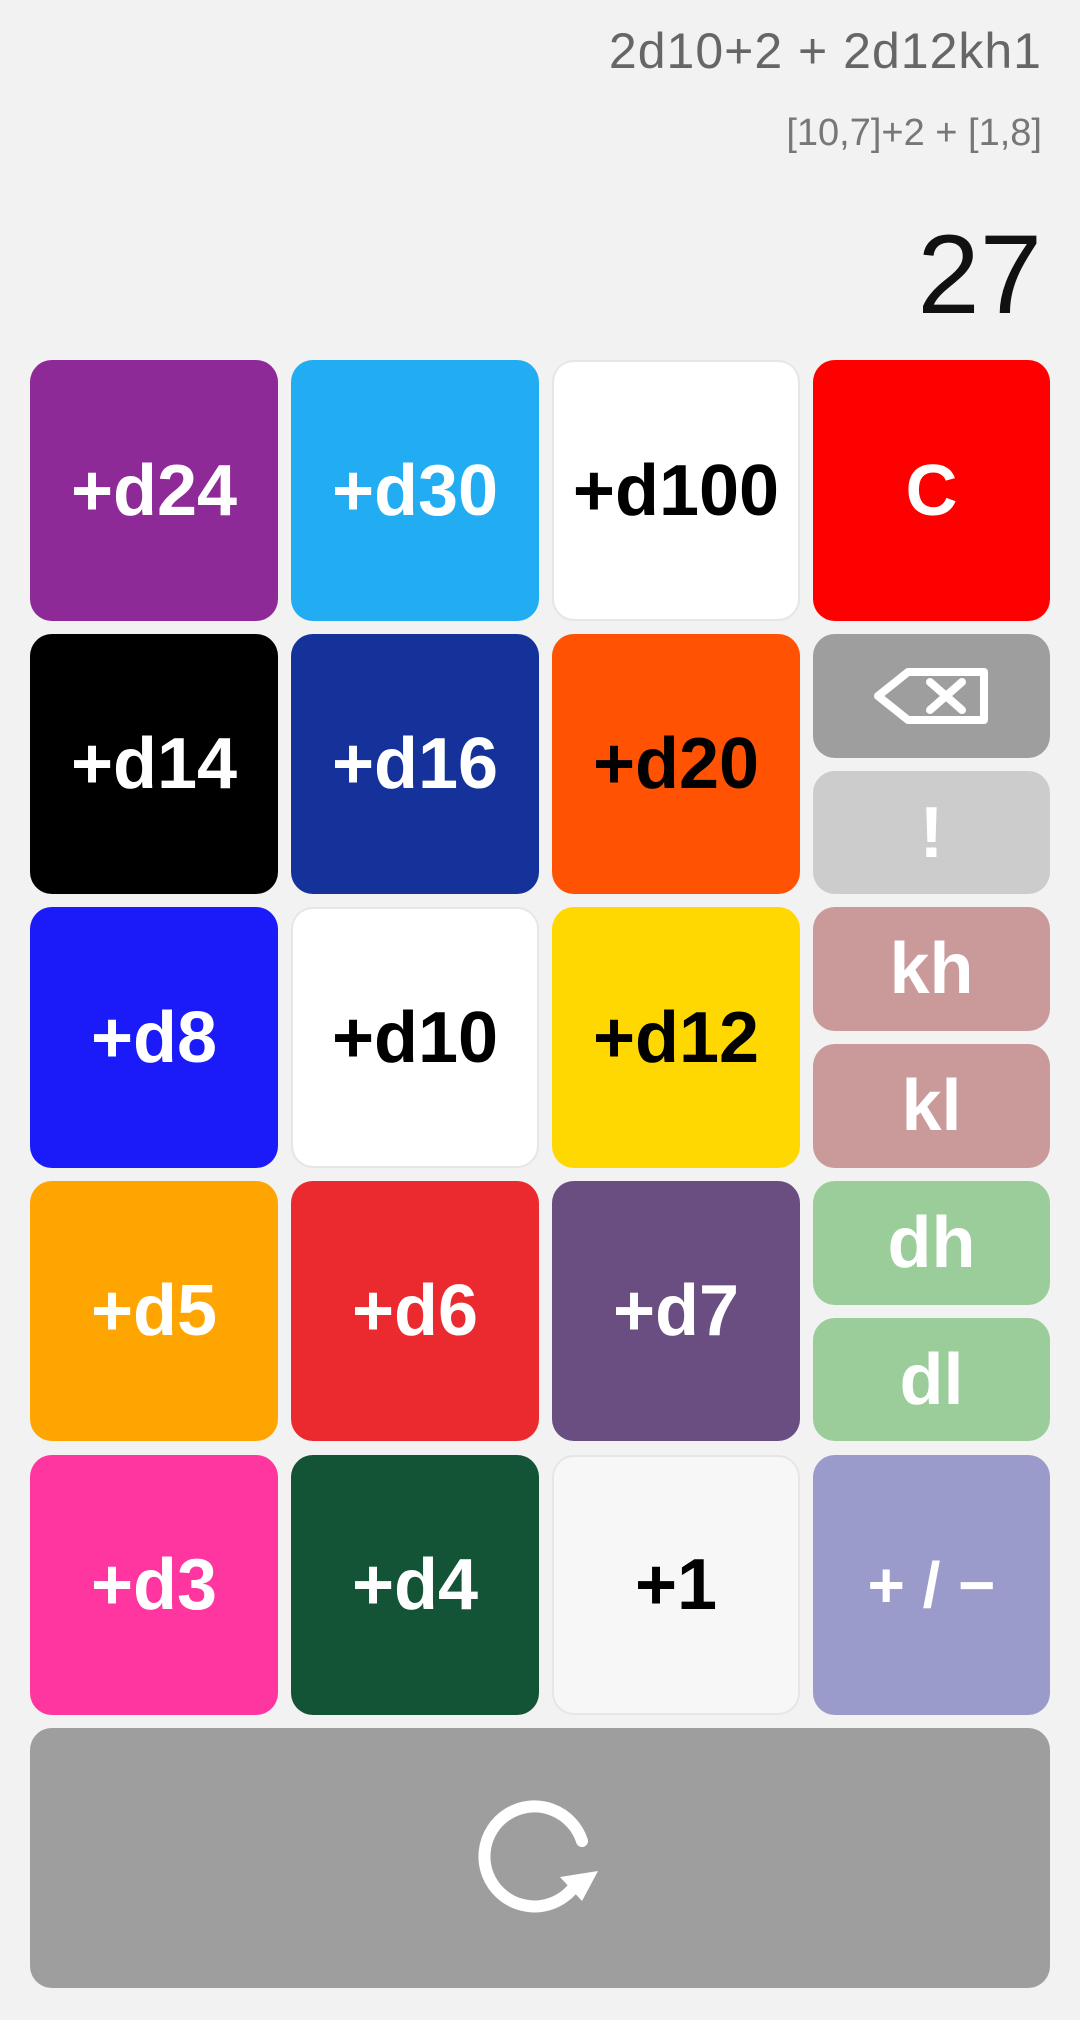 The image size is (1080, 2020). I want to click on plus-one-button: +1, so click(676, 1585).